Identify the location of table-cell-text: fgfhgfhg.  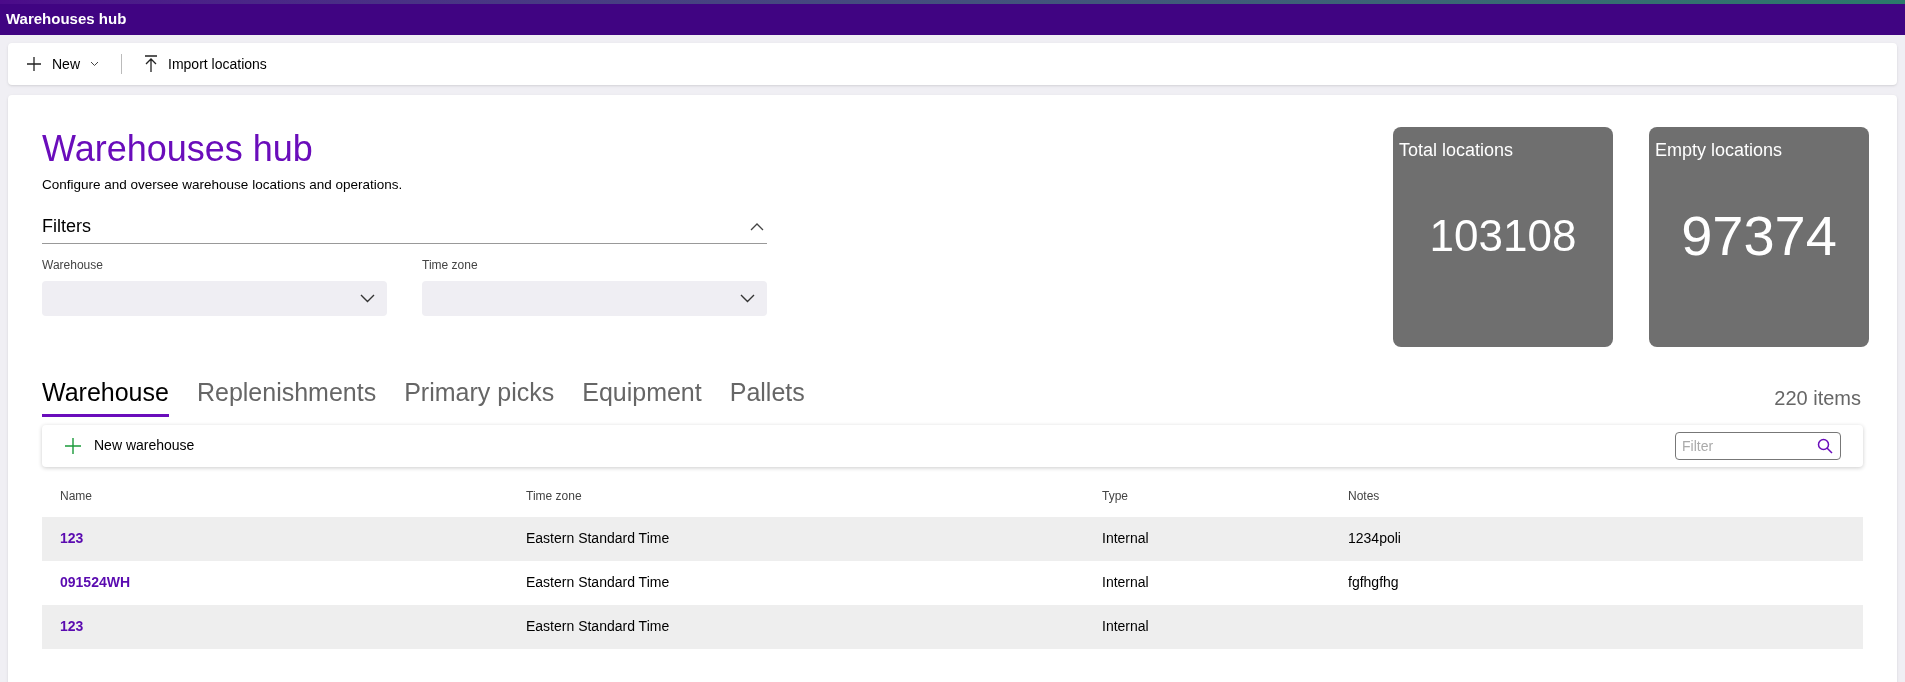
(1374, 582).